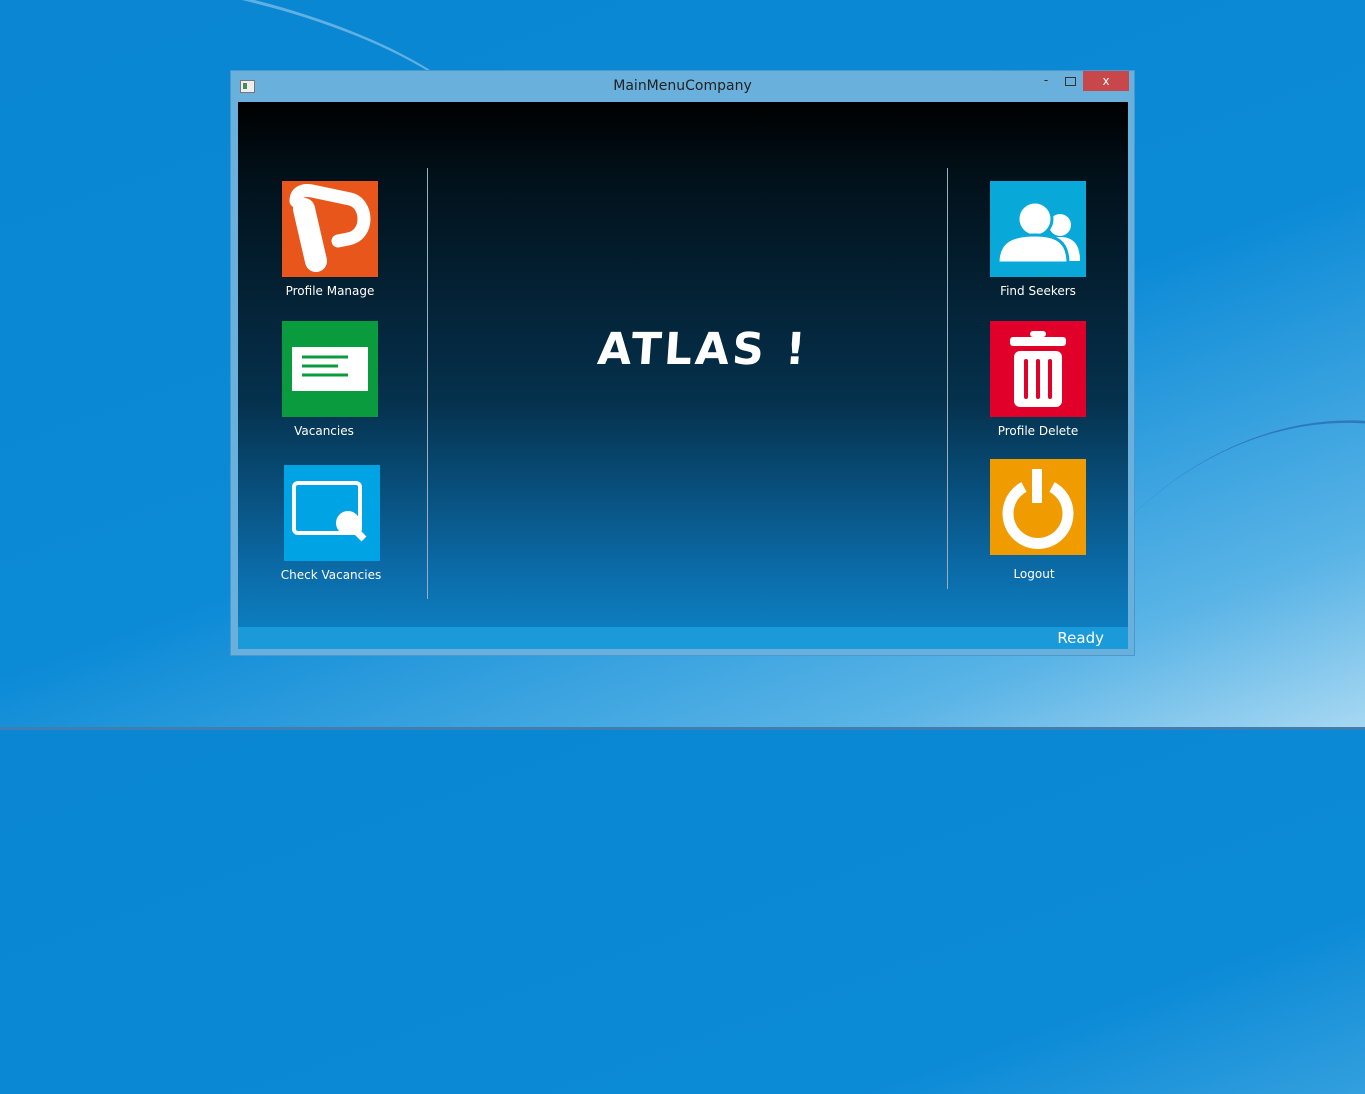  Describe the element at coordinates (1034, 574) in the screenshot. I see `logout-label: Logout` at that location.